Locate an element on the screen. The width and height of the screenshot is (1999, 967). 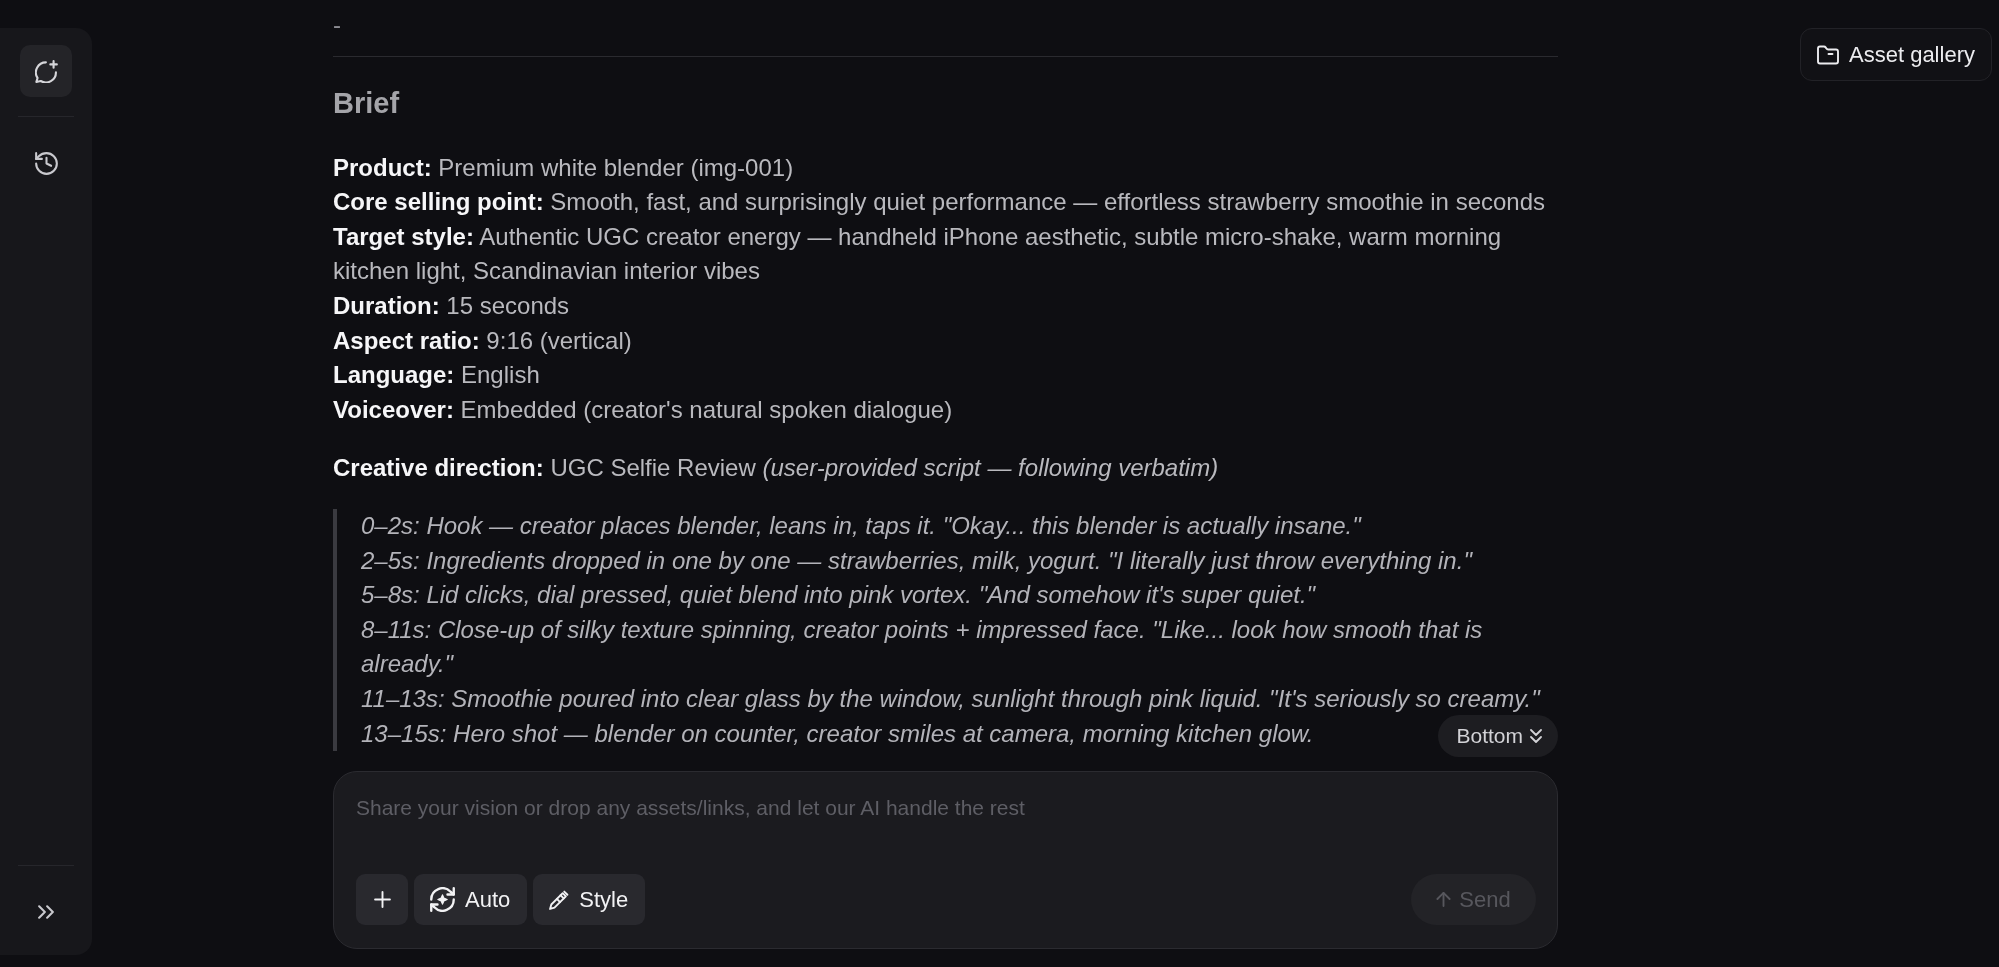
new-chat-button is located at coordinates (46, 71).